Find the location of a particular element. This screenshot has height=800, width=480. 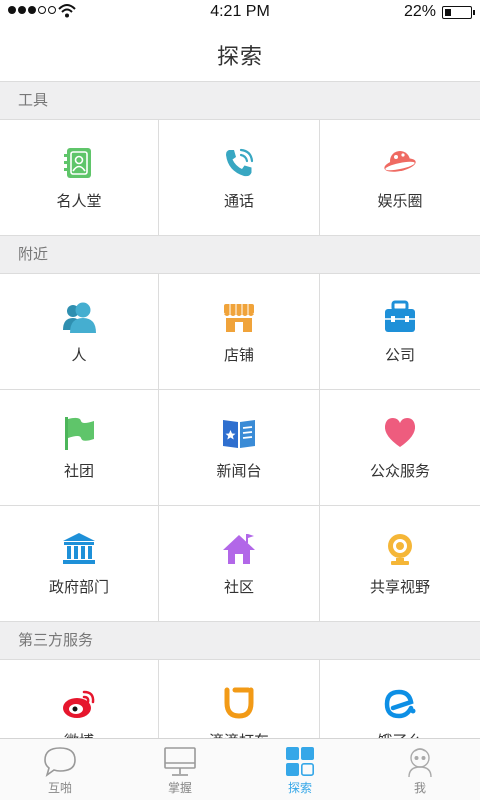

grid-item-label: 公司 is located at coordinates (399, 355).